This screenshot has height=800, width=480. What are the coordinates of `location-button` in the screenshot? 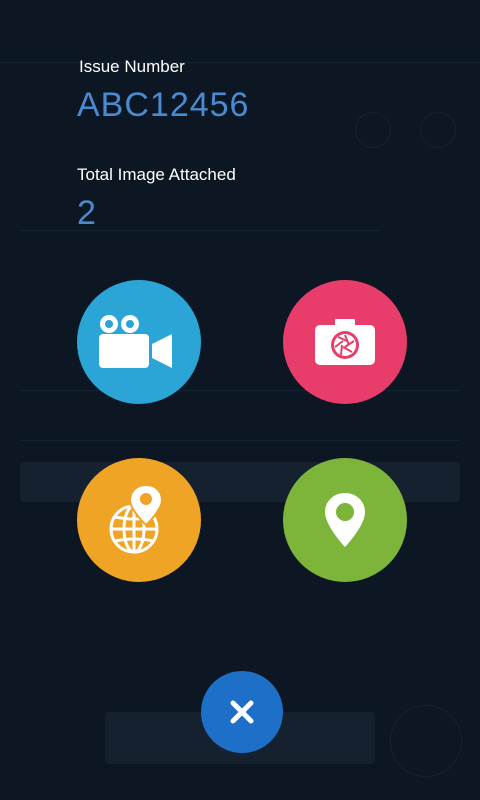 It's located at (345, 520).